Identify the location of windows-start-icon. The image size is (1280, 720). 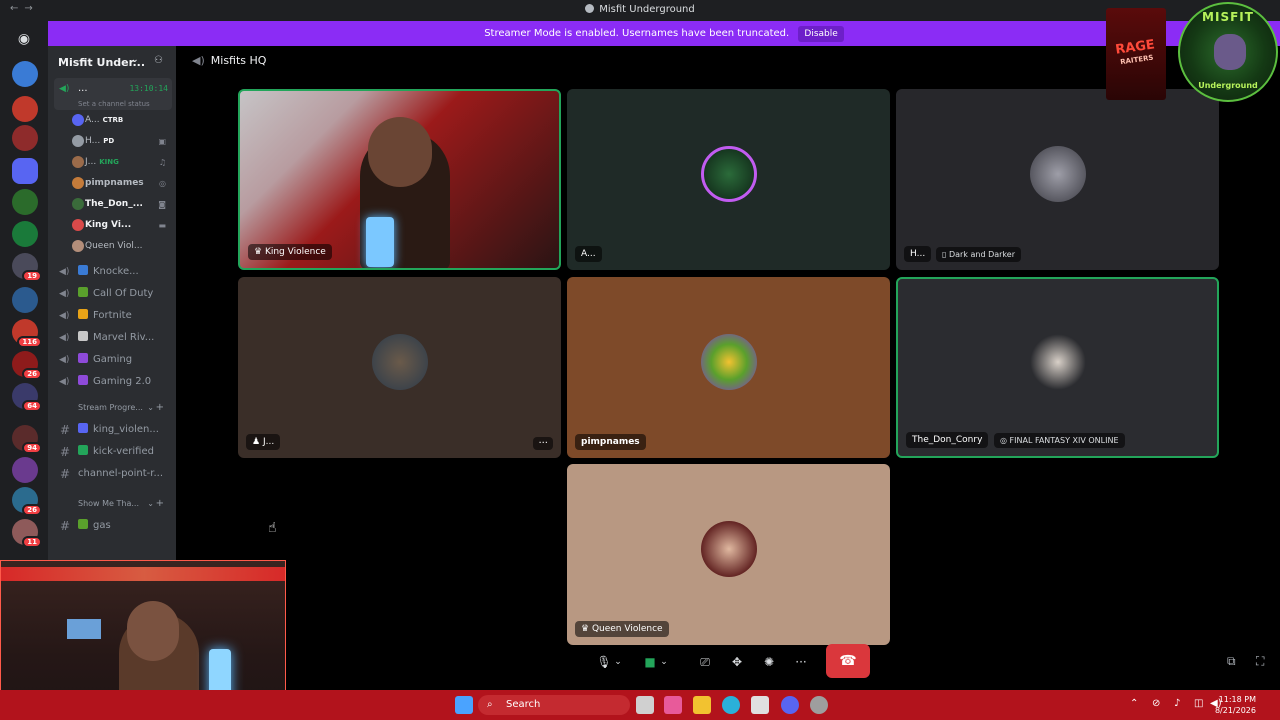
(464, 705).